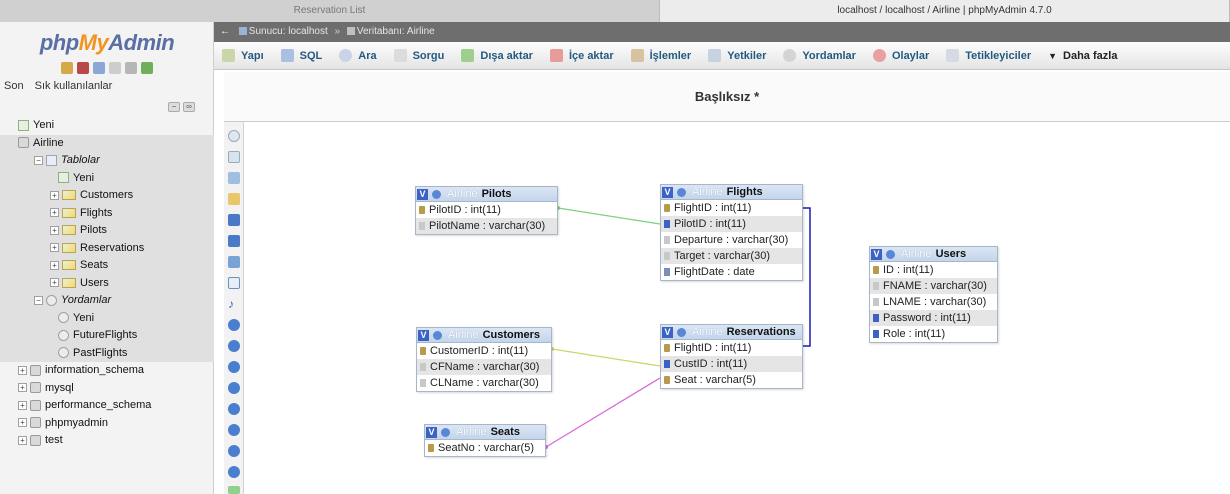 The width and height of the screenshot is (1230, 494). I want to click on column-row: ID : int(11), so click(933, 270).